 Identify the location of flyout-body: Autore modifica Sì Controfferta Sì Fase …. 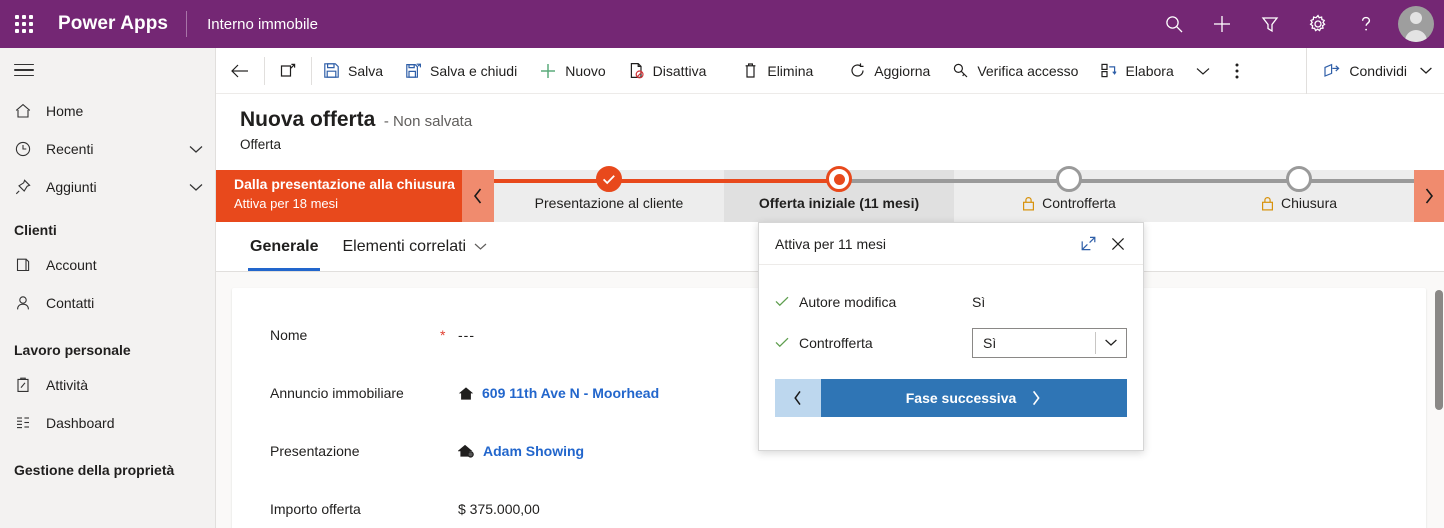
(951, 341).